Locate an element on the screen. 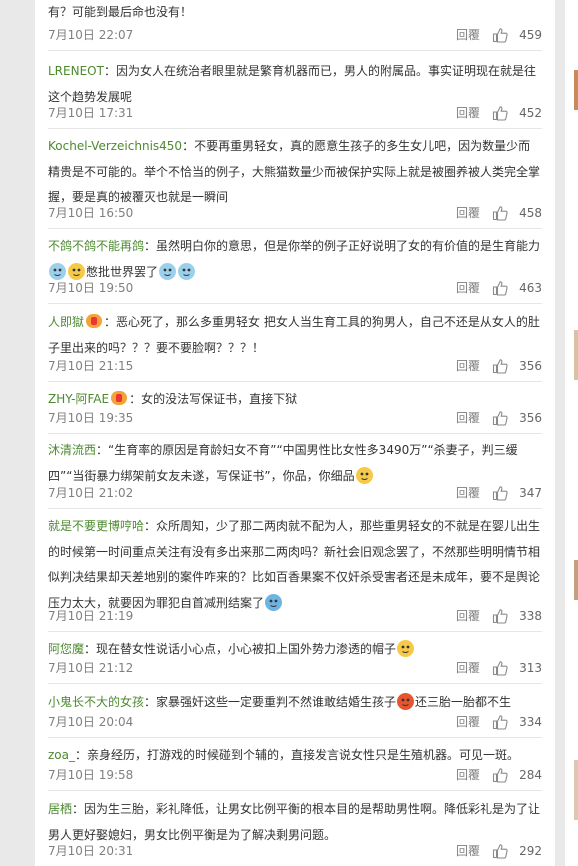  comment-text: 女的没法写保证书，直接下狱 is located at coordinates (219, 399).